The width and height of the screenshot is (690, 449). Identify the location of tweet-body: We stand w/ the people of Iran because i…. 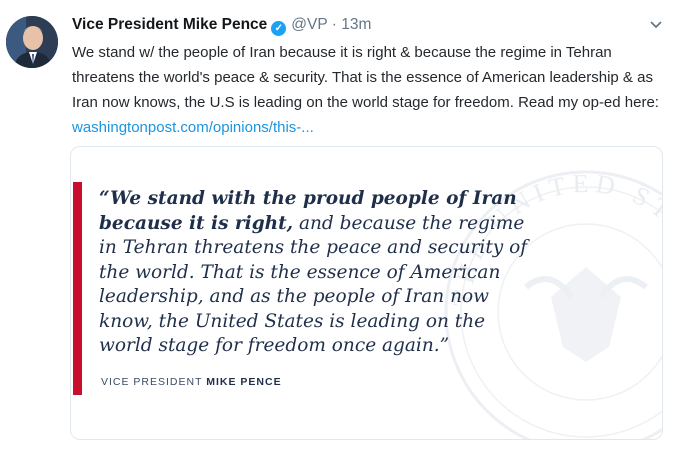
(365, 77).